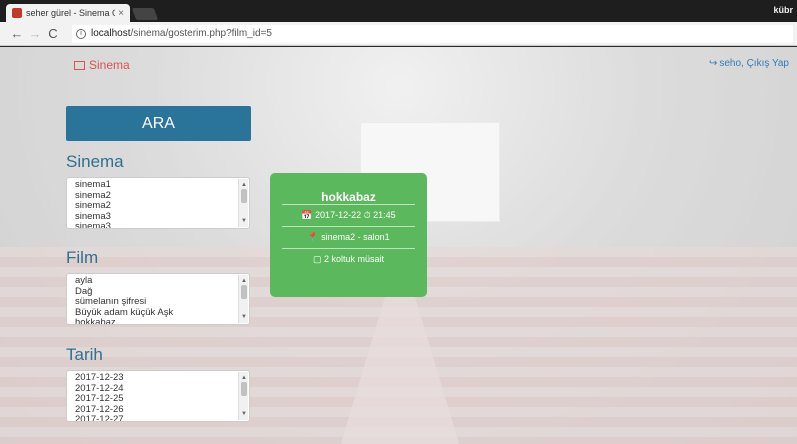  Describe the element at coordinates (111, 33) in the screenshot. I see `url-host: localhost` at that location.